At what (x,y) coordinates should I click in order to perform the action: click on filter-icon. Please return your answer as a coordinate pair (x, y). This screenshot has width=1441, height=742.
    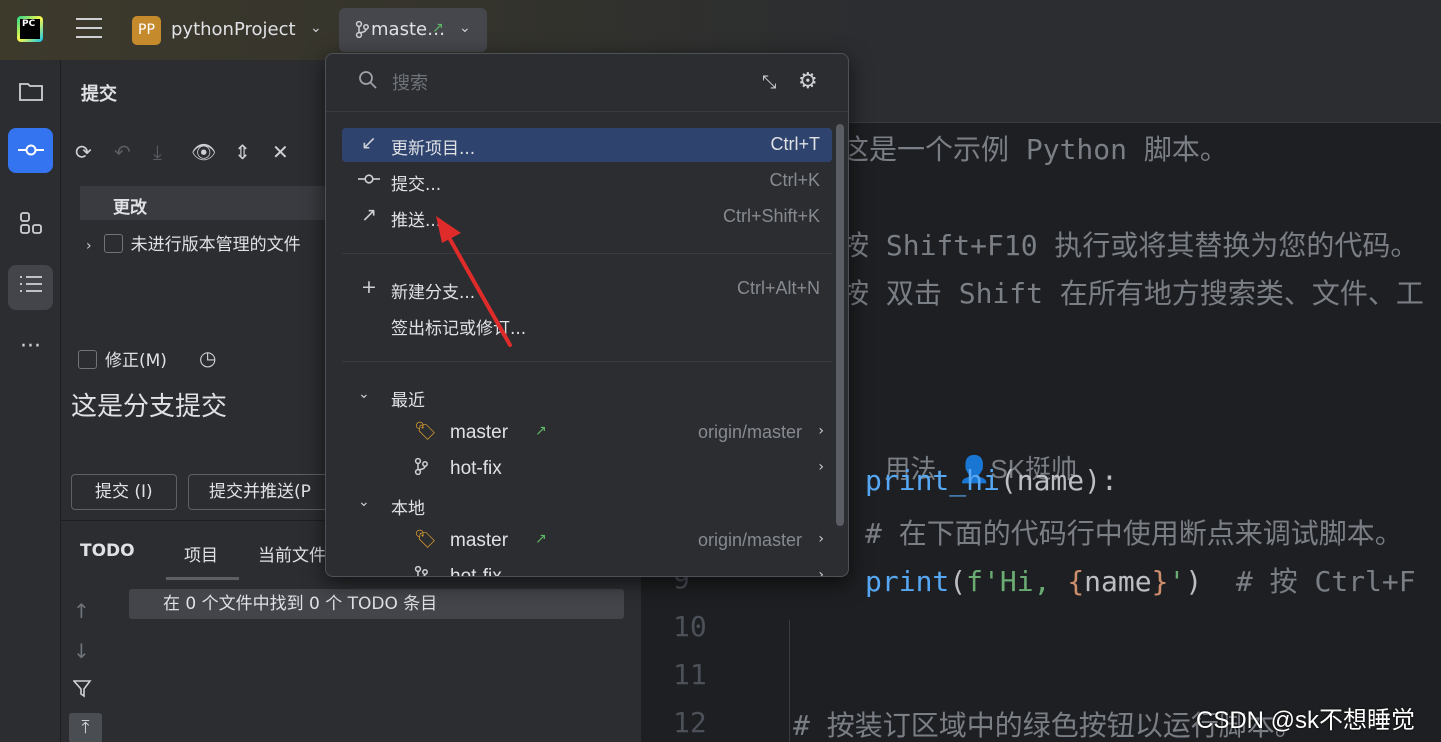
    Looking at the image, I should click on (82, 691).